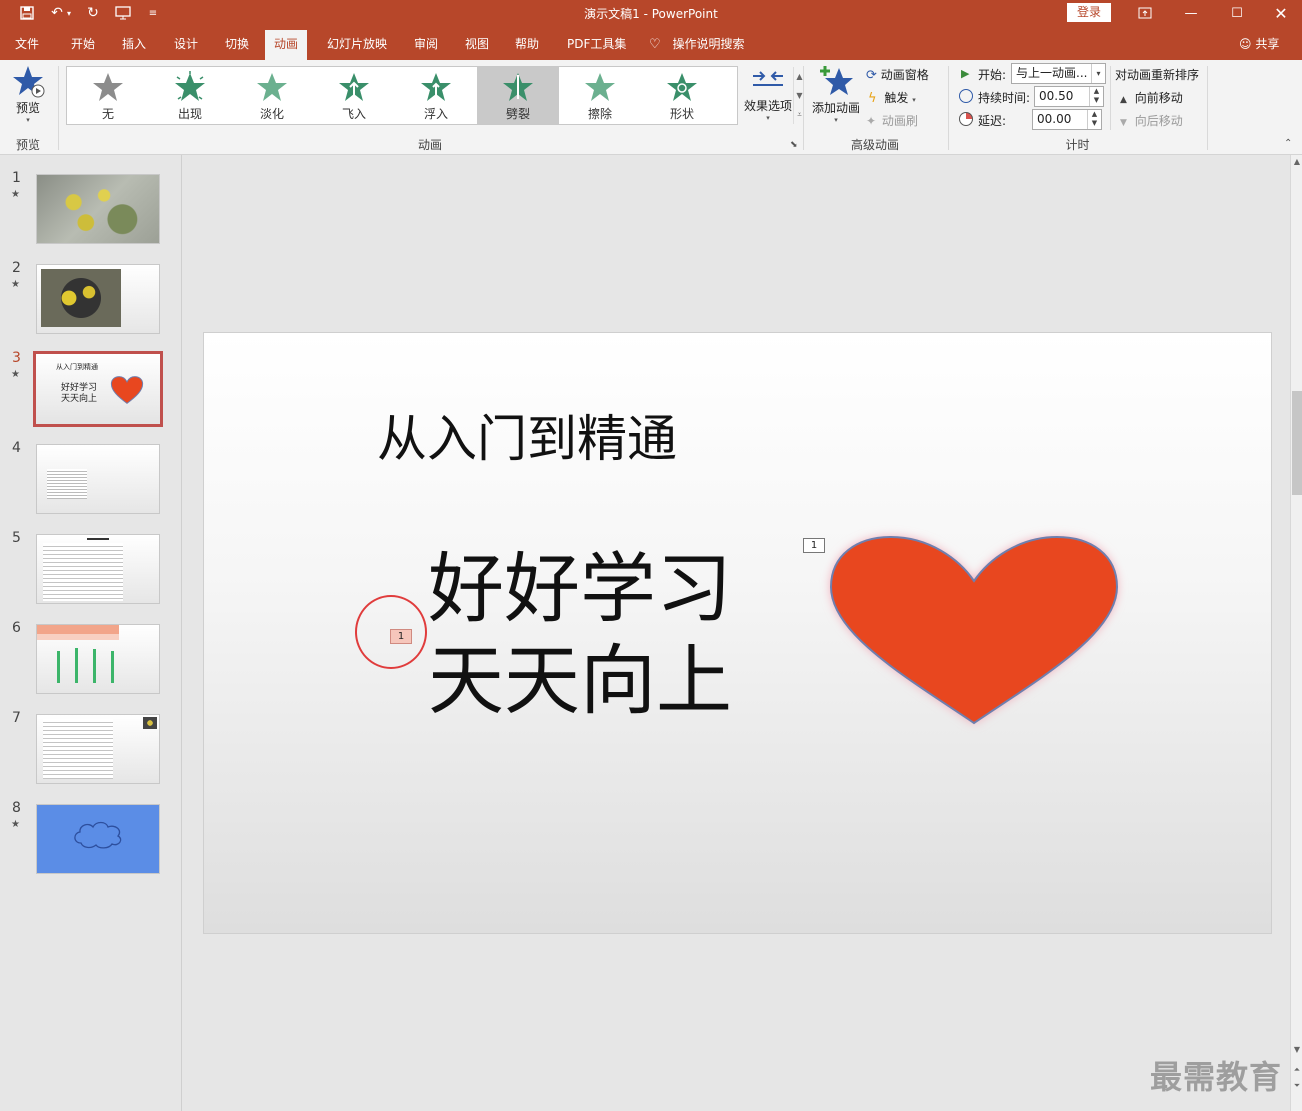 The image size is (1302, 1111). I want to click on animation-option-4: 浮入, so click(436, 95).